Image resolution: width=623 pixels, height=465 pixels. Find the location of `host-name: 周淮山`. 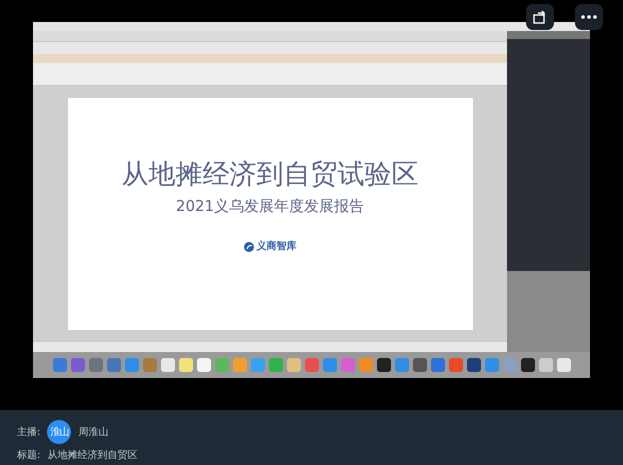

host-name: 周淮山 is located at coordinates (93, 432).